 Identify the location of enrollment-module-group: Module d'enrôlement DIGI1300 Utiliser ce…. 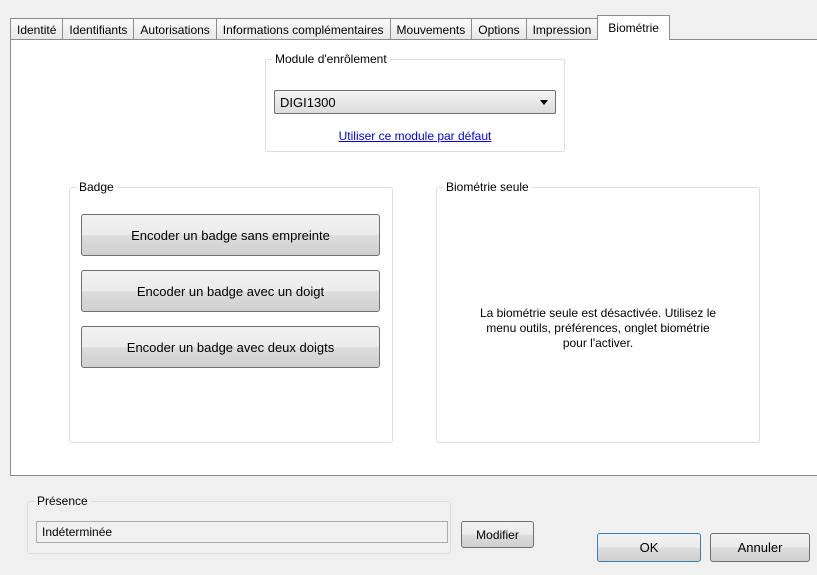
(415, 102).